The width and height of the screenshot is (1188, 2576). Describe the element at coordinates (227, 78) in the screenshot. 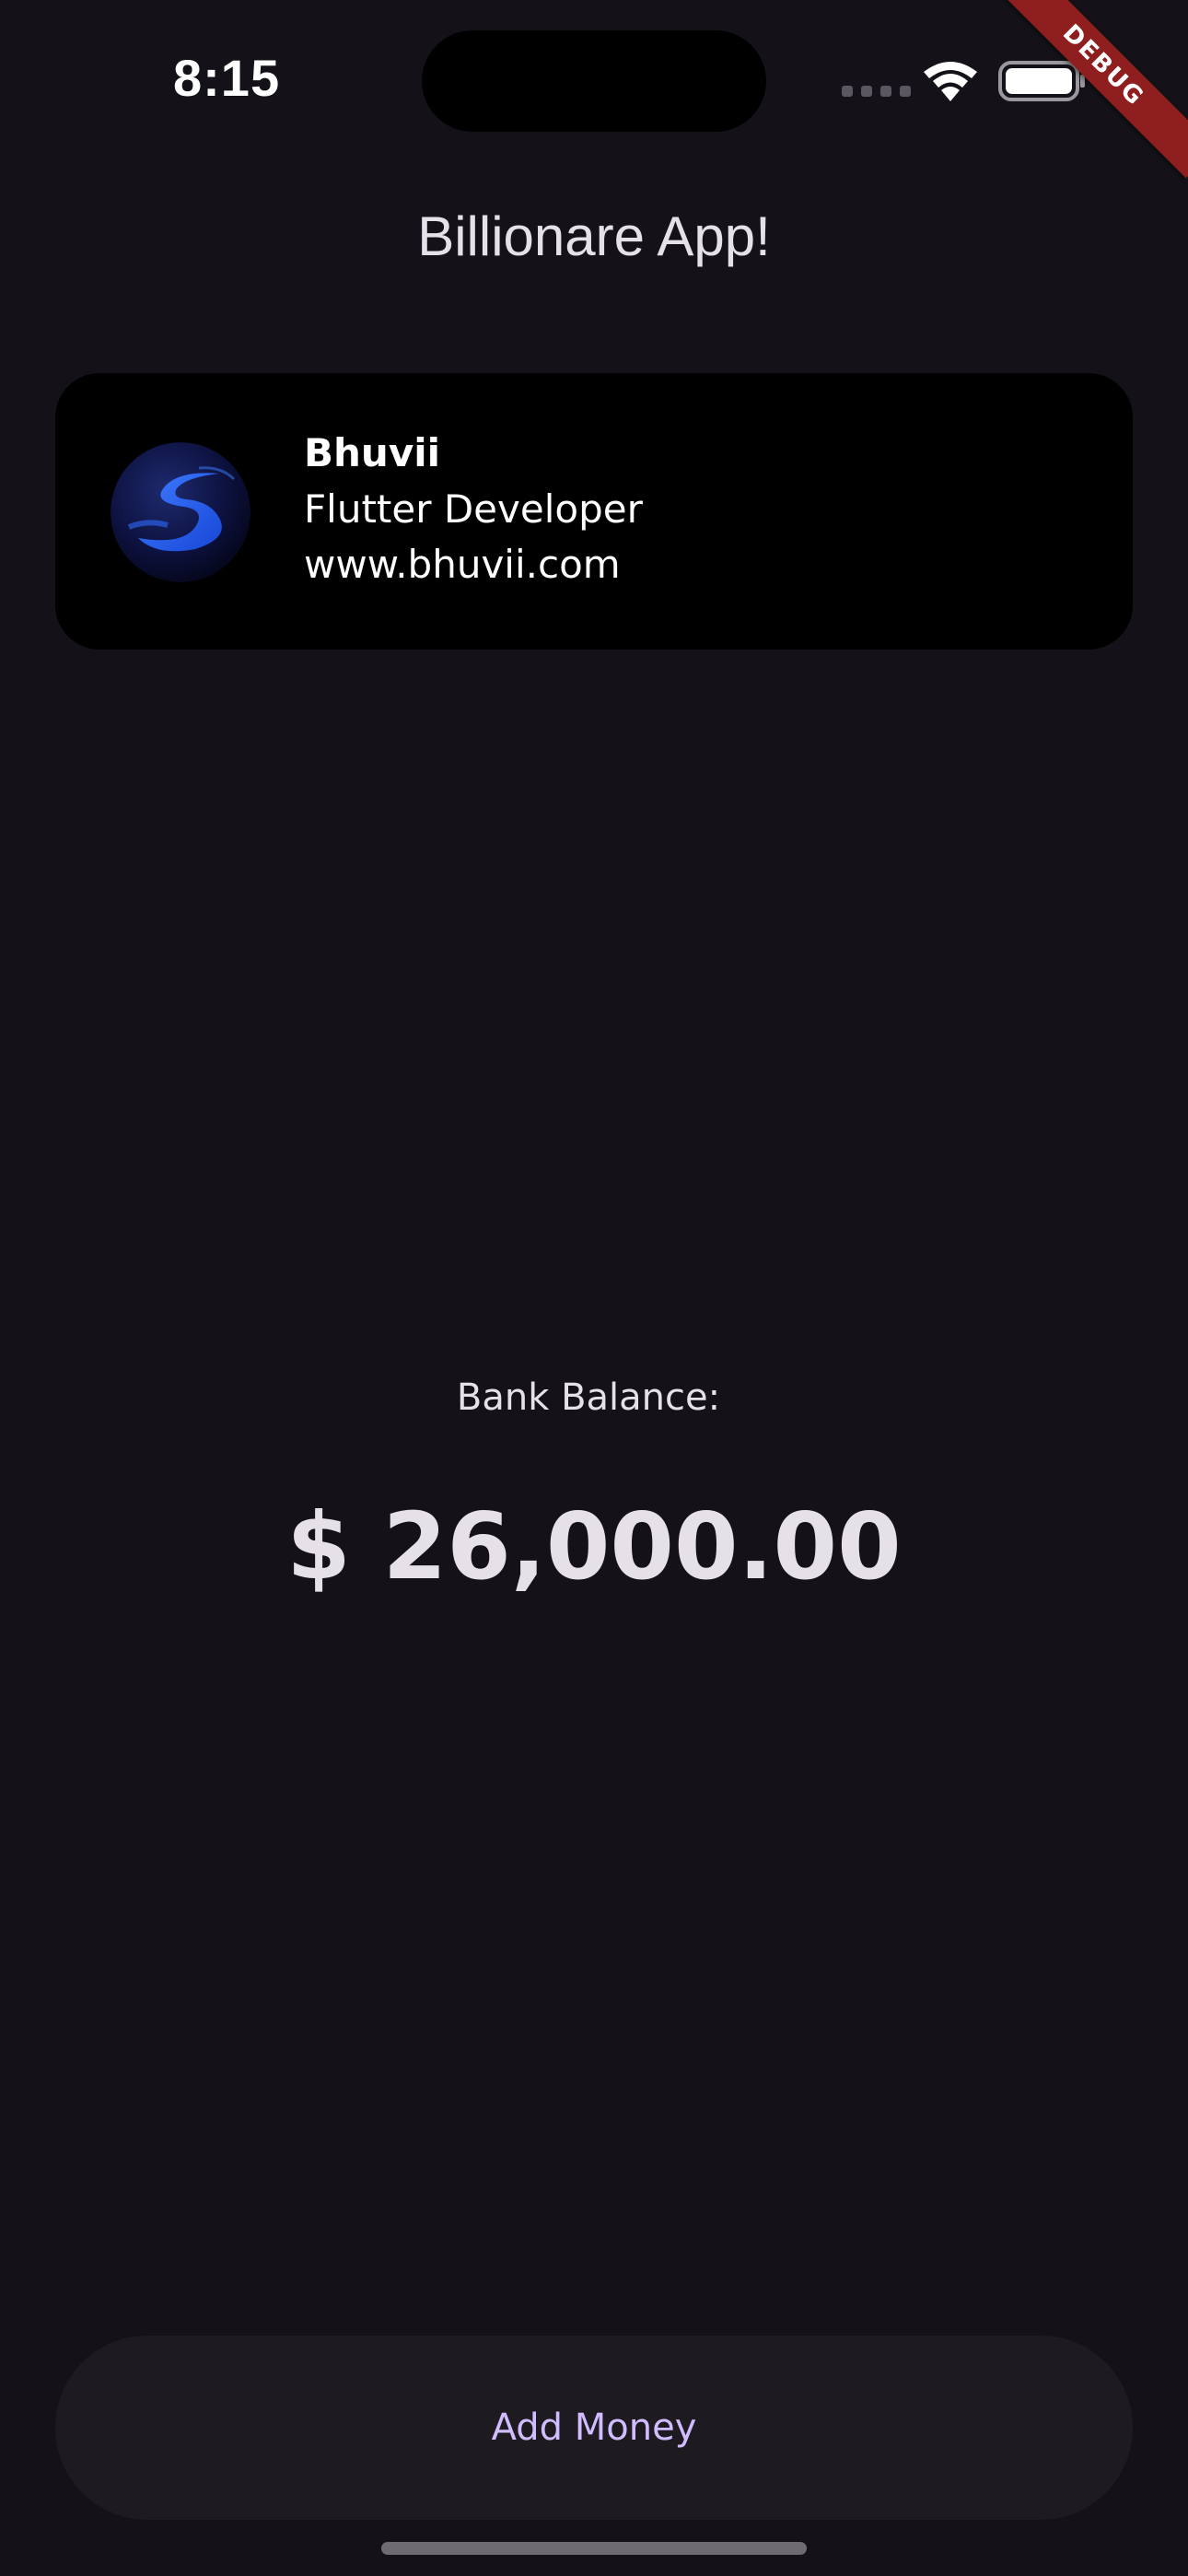

I see `status-time: 8:15` at that location.